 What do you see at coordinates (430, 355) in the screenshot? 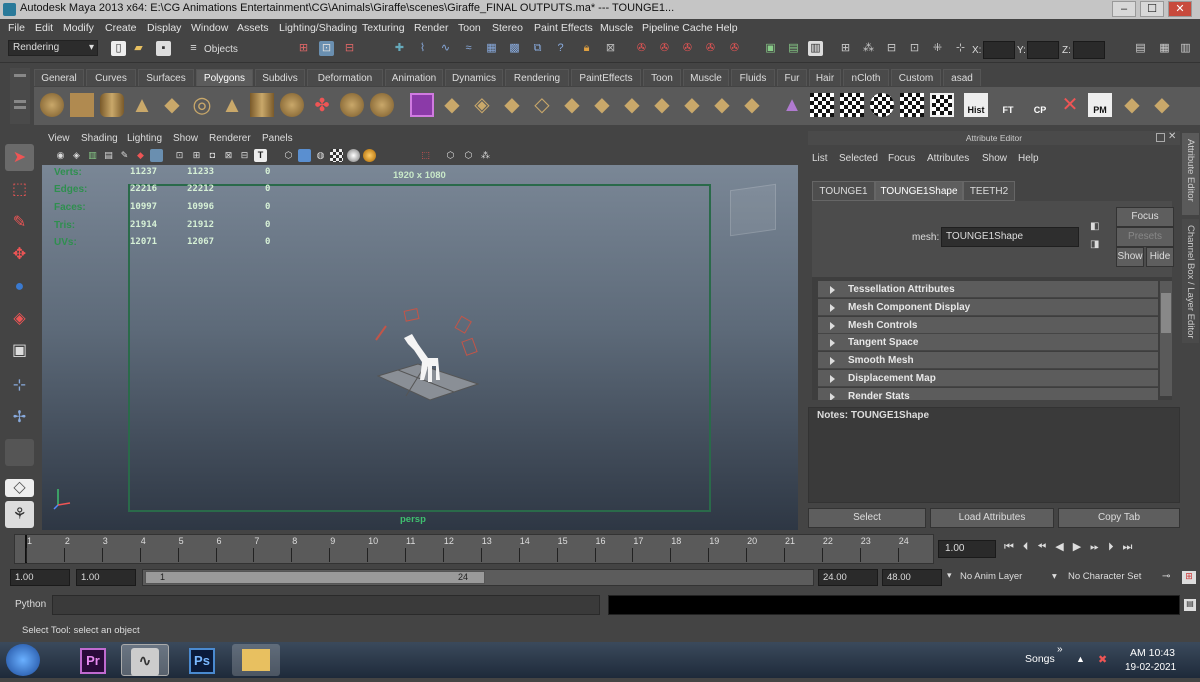
I see `scene-giraffe-model` at bounding box center [430, 355].